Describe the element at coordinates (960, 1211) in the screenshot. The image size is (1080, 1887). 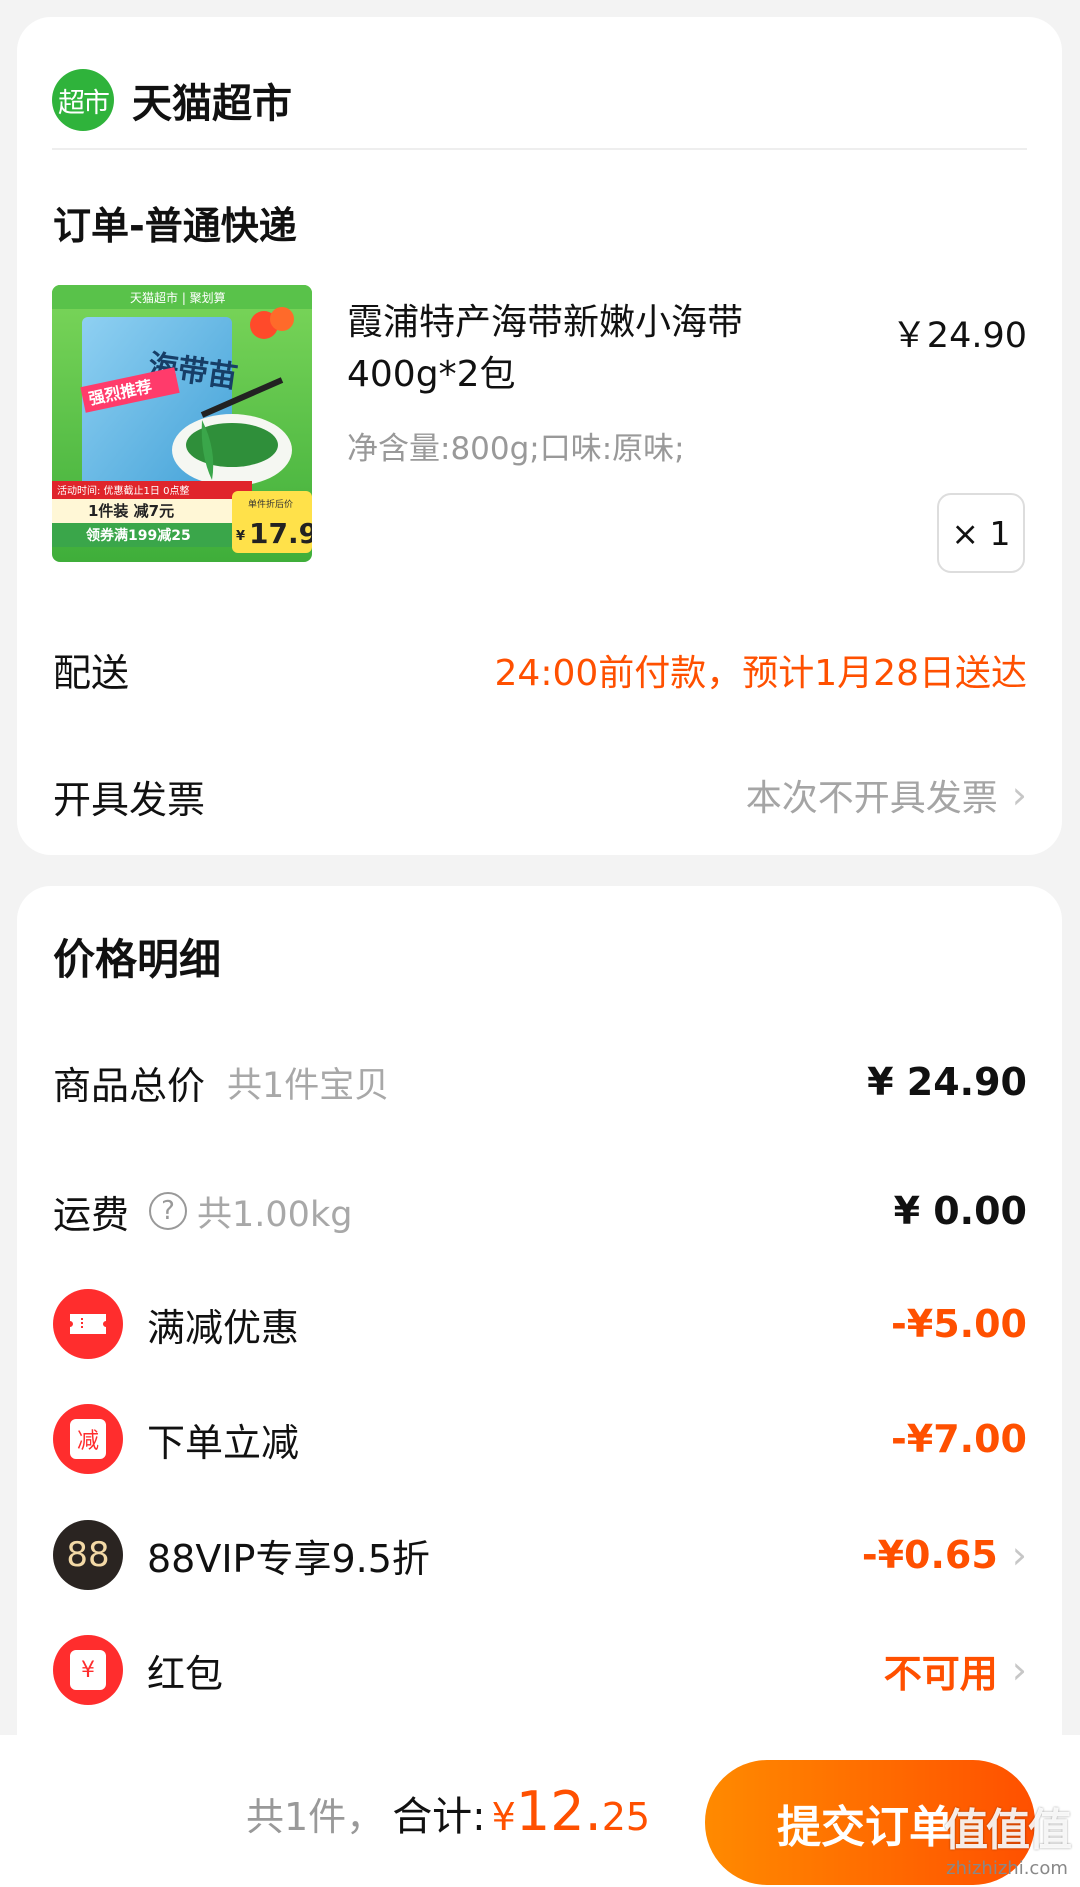
I see `shipping-amount: ¥ 0.00` at that location.